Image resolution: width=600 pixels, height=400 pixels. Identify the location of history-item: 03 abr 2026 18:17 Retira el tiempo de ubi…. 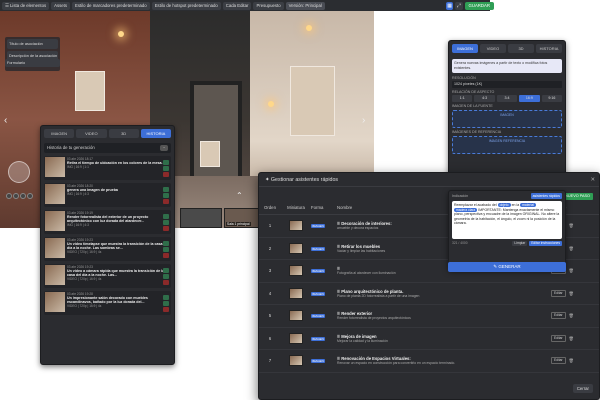
(107, 168).